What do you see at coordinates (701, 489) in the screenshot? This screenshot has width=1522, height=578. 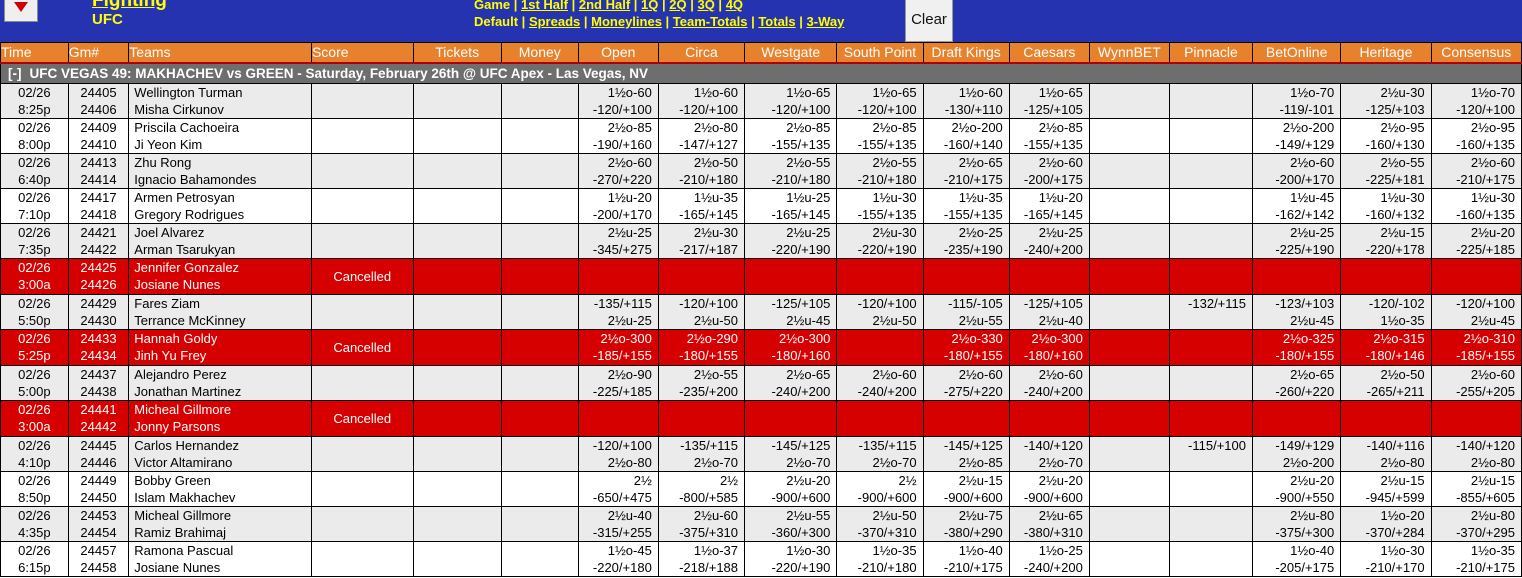 I see `odds-cell-circa: 2½ -800/+585` at bounding box center [701, 489].